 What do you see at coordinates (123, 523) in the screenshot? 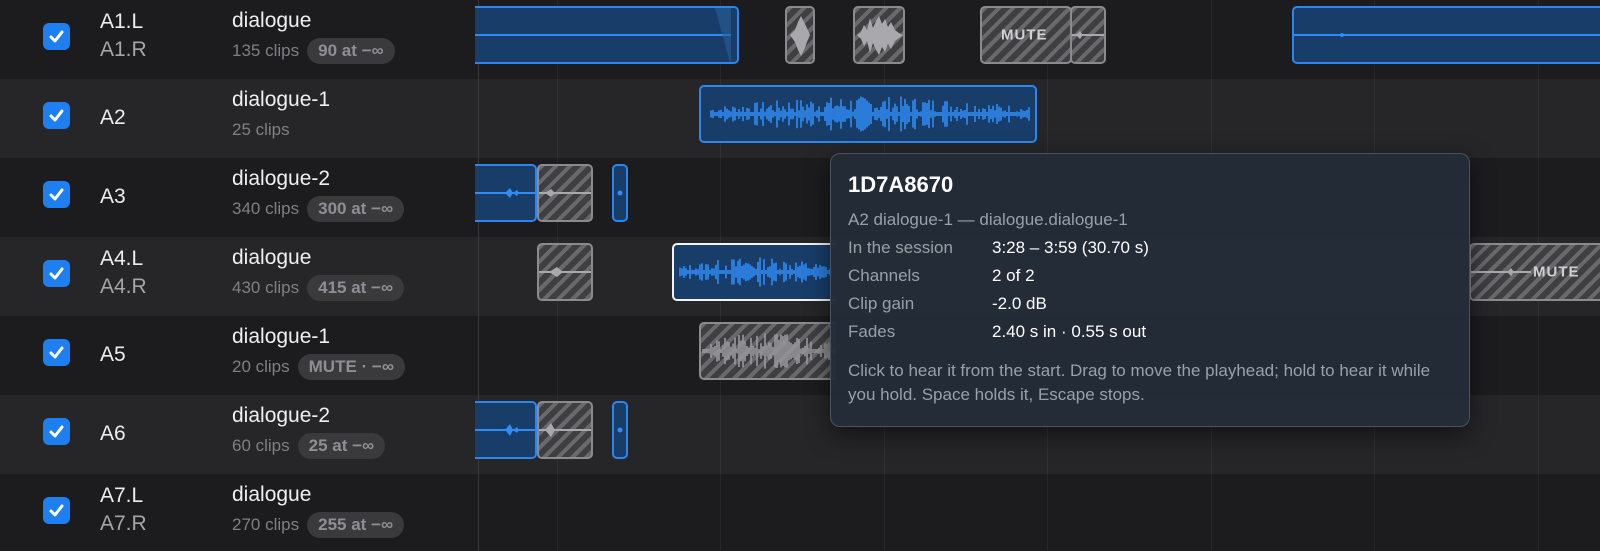
I see `channel-name: A7.R` at bounding box center [123, 523].